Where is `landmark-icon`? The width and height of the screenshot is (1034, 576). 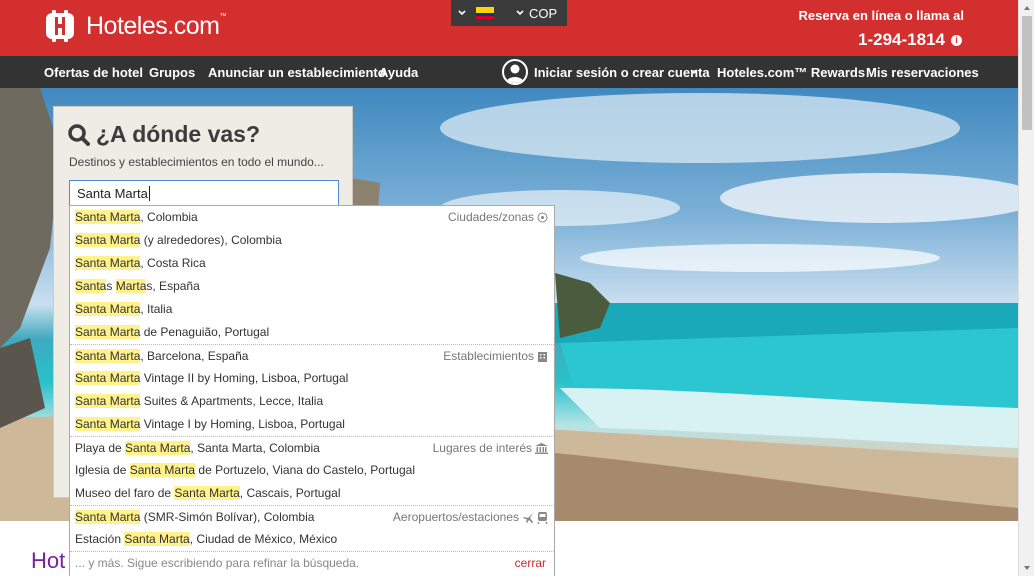
landmark-icon is located at coordinates (541, 448).